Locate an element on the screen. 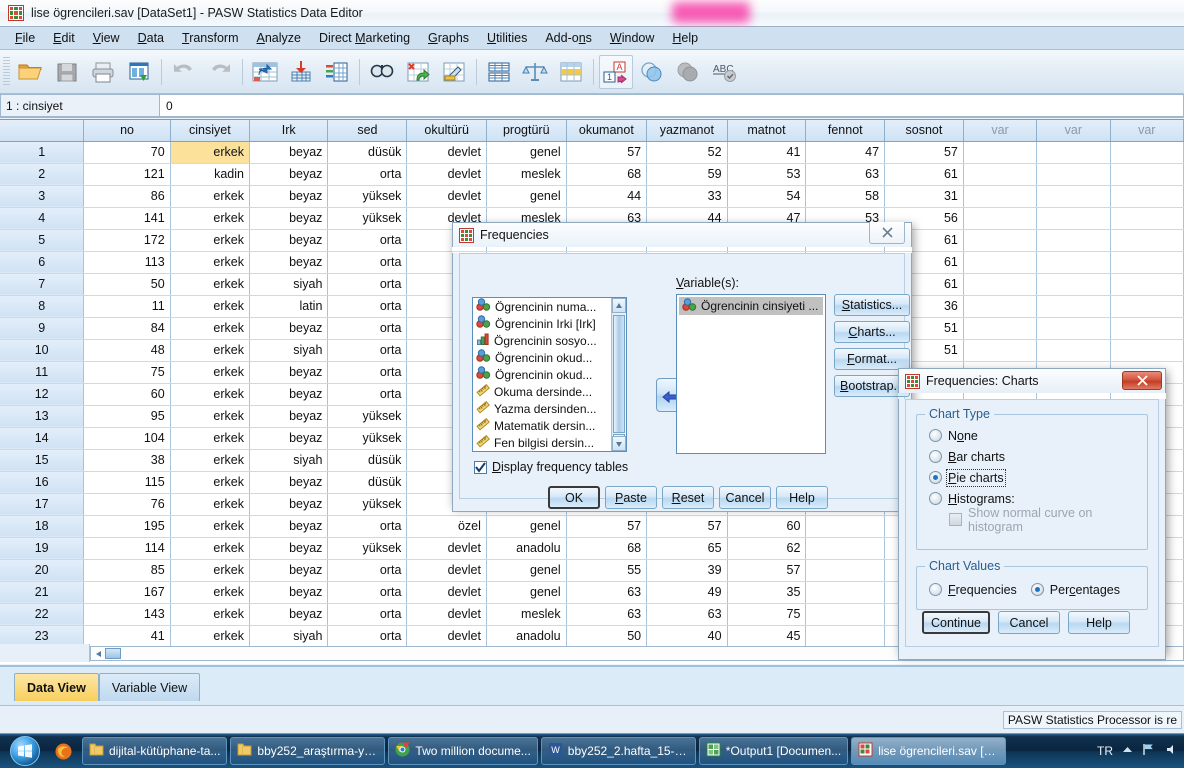 The height and width of the screenshot is (768, 1184). scroll-left-arrow-icon is located at coordinates (98, 653).